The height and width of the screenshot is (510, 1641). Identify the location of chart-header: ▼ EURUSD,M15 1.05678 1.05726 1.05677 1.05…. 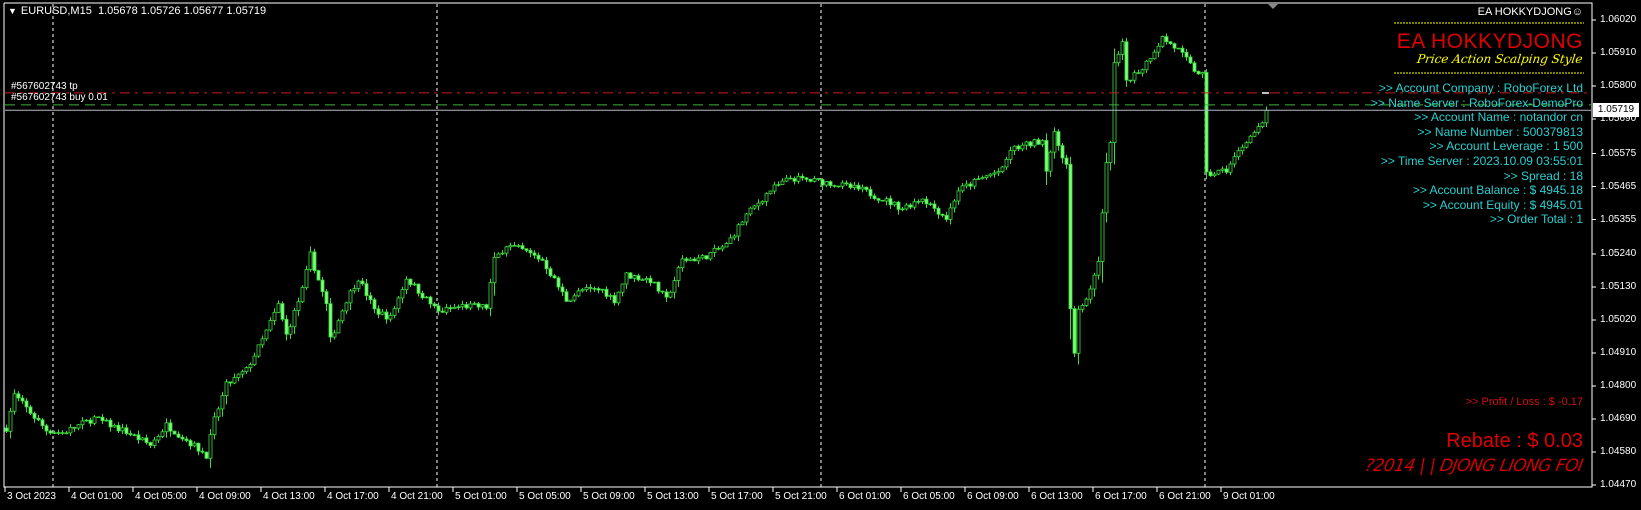
(137, 11).